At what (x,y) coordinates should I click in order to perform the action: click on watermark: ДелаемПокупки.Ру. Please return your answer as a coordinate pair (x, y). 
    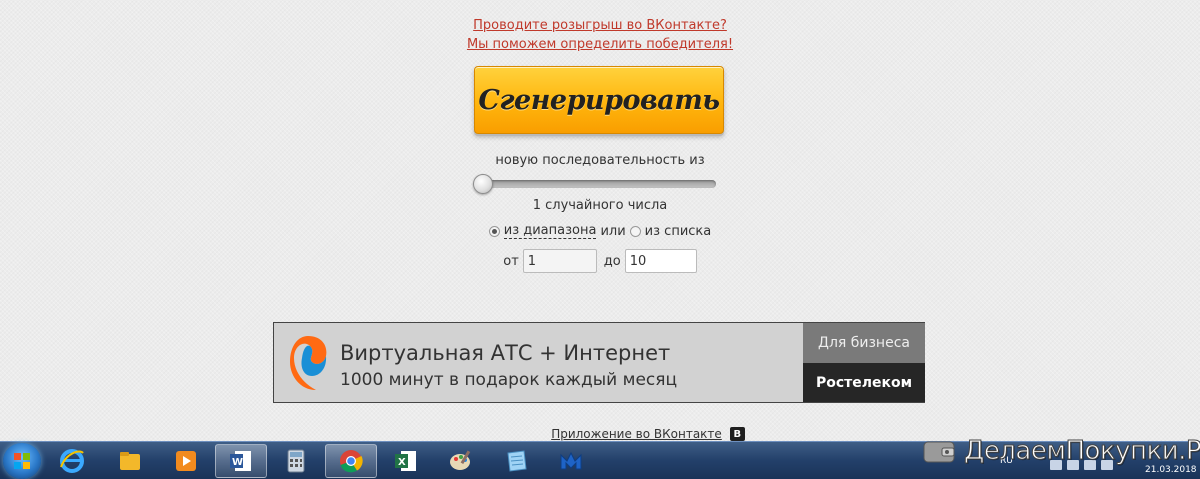
    Looking at the image, I should click on (1061, 451).